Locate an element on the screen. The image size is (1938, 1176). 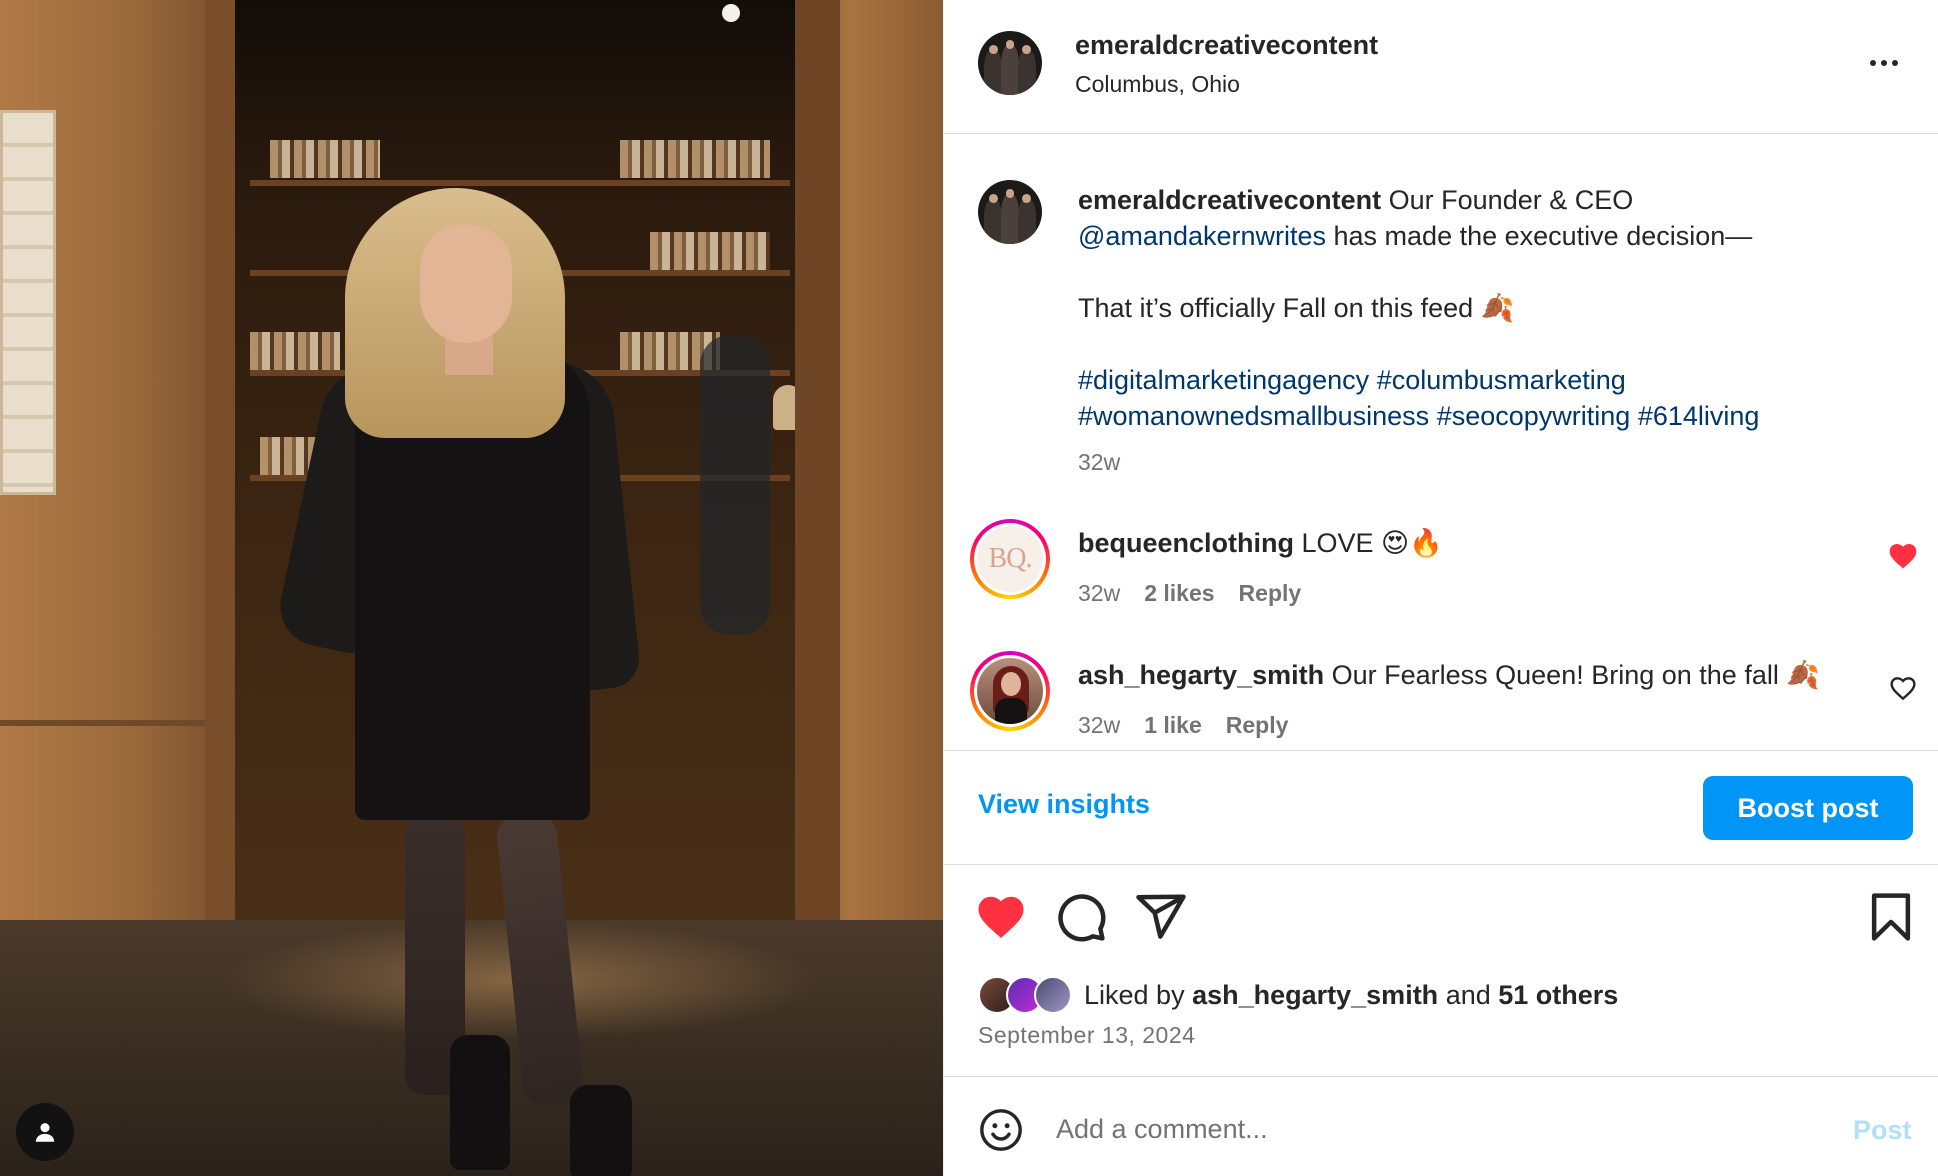
more-options-icon is located at coordinates (1884, 63).